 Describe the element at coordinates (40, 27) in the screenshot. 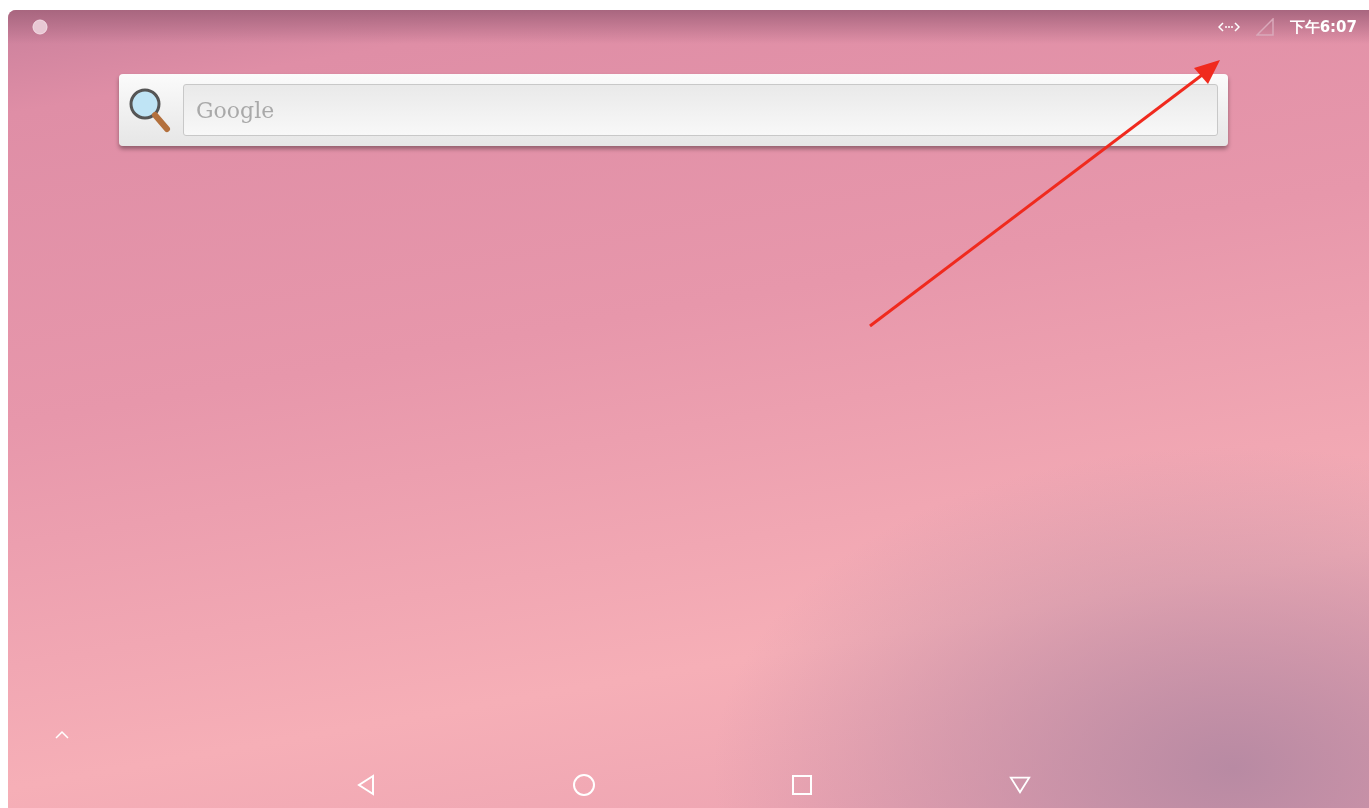

I see `notification-dot-icon` at that location.